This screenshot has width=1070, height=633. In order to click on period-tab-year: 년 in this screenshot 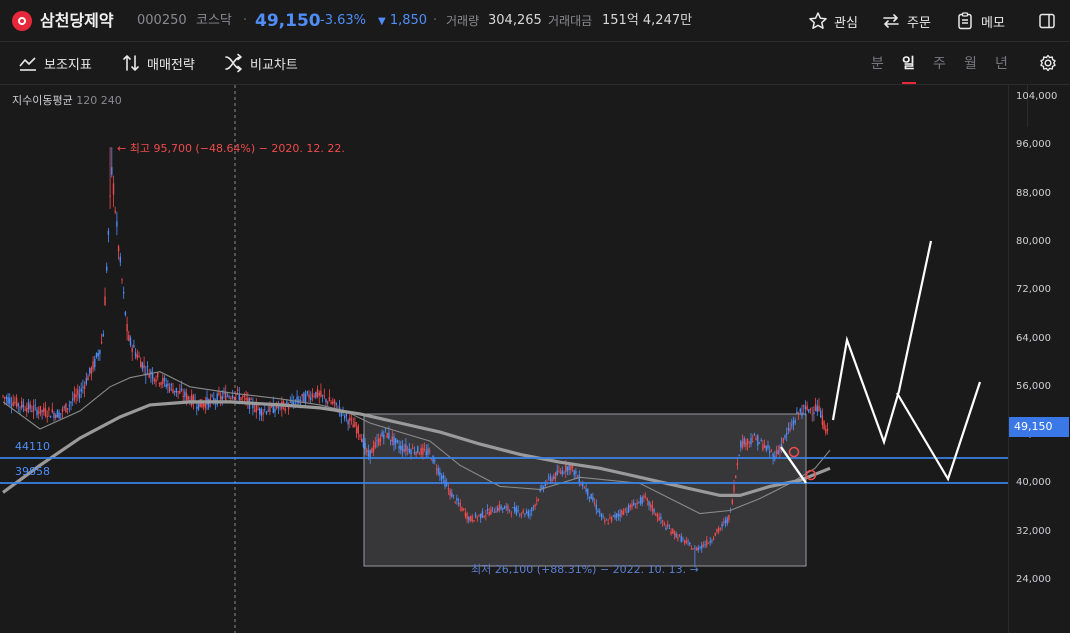, I will do `click(1001, 63)`.